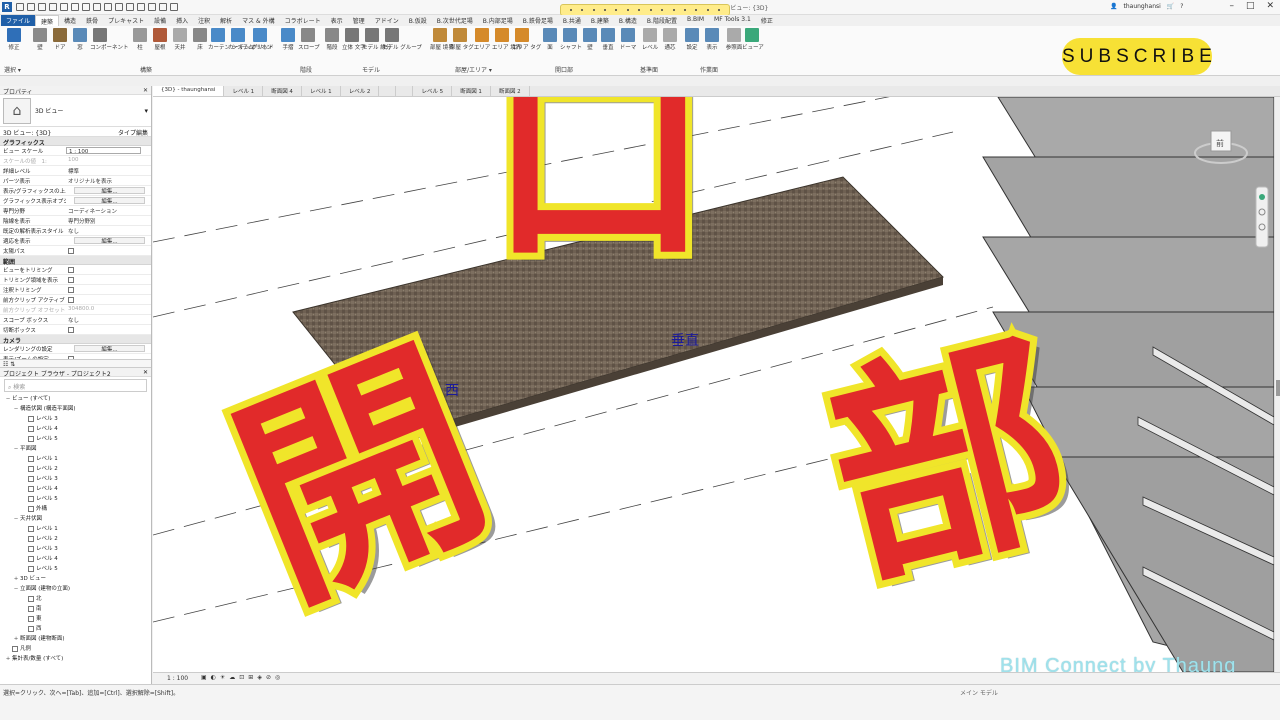 This screenshot has height=720, width=1280. What do you see at coordinates (482, 39) in the screenshot?
I see `area-tool: エリア` at bounding box center [482, 39].